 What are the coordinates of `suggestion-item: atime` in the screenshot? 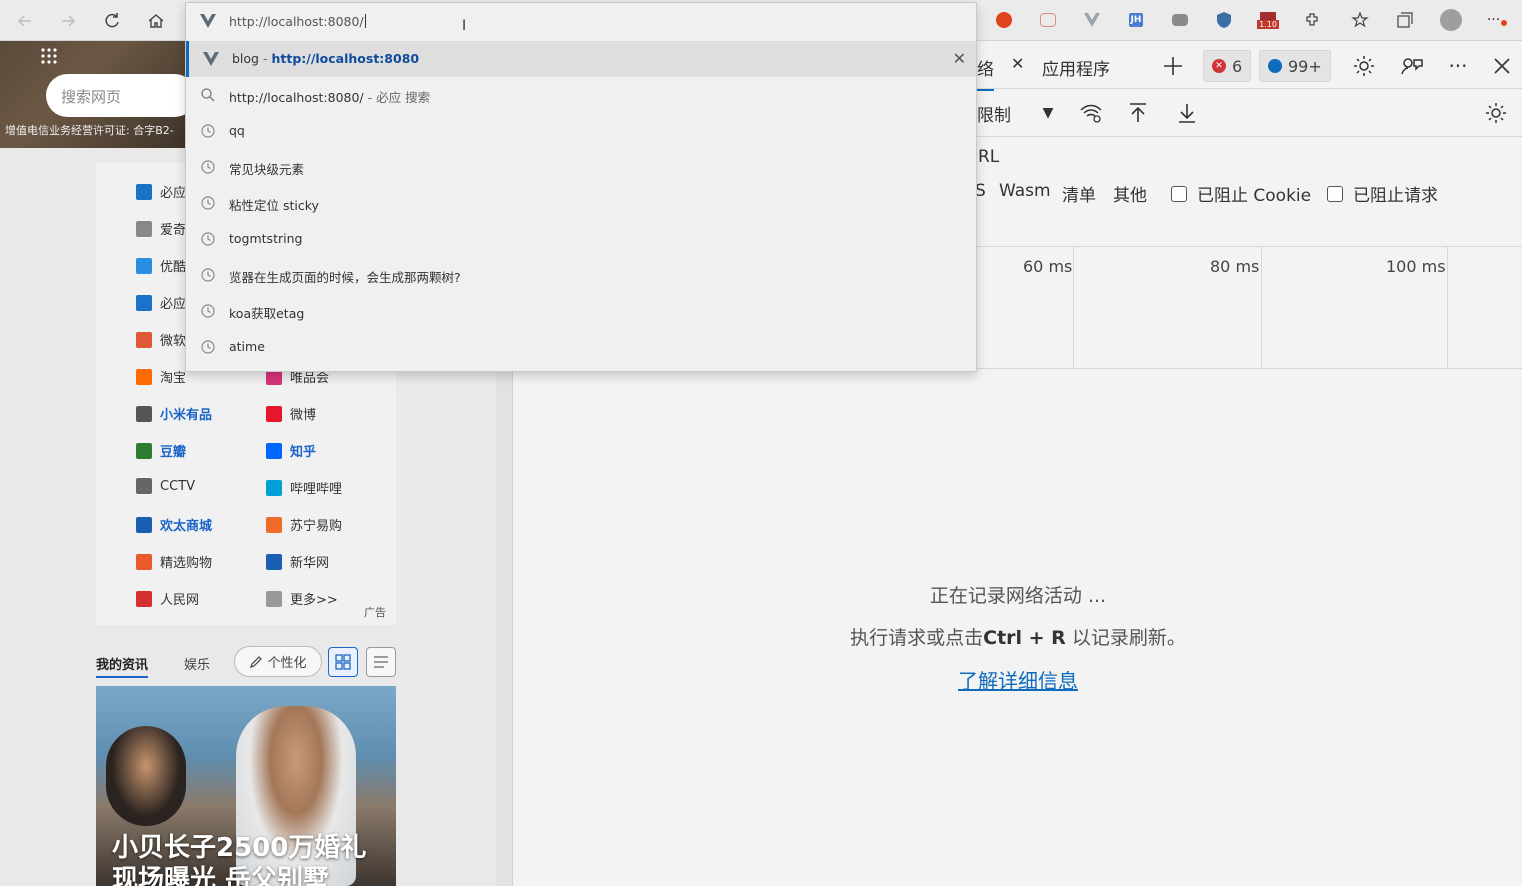 It's located at (581, 347).